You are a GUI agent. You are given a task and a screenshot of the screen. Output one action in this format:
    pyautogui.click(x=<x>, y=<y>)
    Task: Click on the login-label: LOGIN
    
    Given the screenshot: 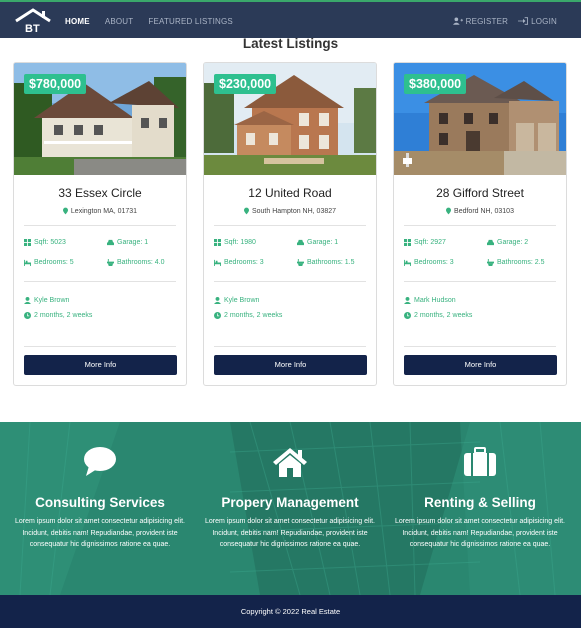 What is the action you would take?
    pyautogui.click(x=544, y=21)
    